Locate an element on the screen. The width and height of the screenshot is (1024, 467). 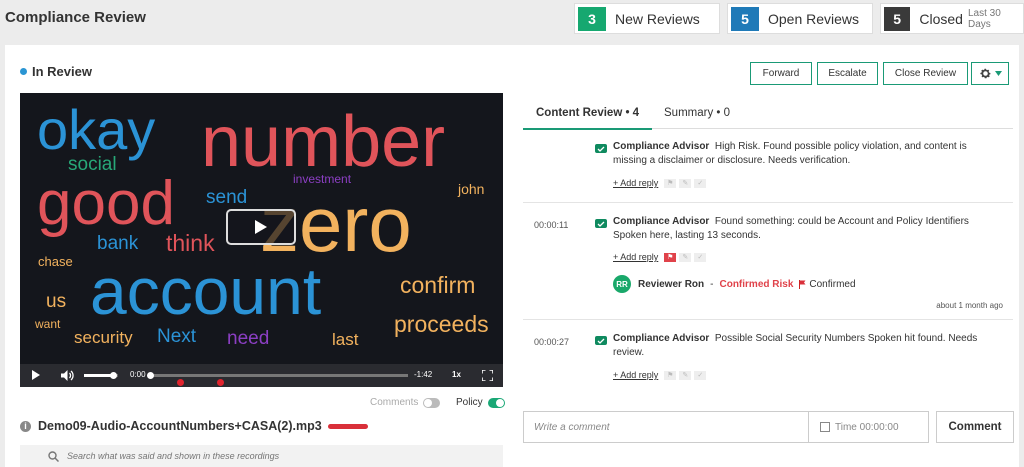
file-name: Demo09-Audio-AccountNumbers+CASA(2).mp3 is located at coordinates (180, 426).